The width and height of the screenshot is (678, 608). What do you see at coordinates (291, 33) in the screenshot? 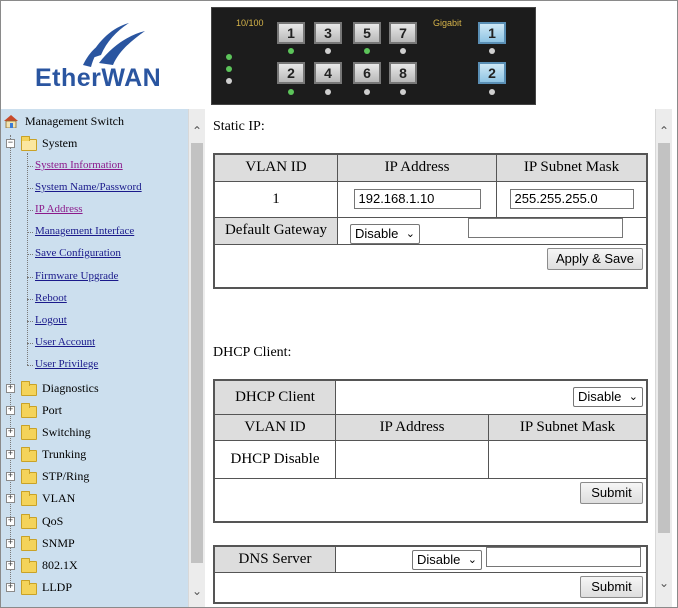
I see `port-1: 1` at bounding box center [291, 33].